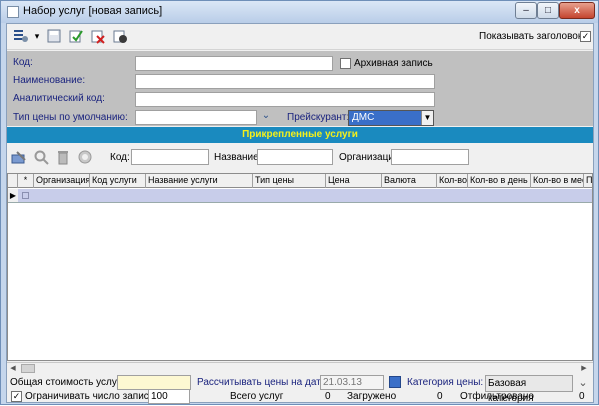  What do you see at coordinates (427, 118) in the screenshot?
I see `dropdown-arrow-icon: ▼` at bounding box center [427, 118].